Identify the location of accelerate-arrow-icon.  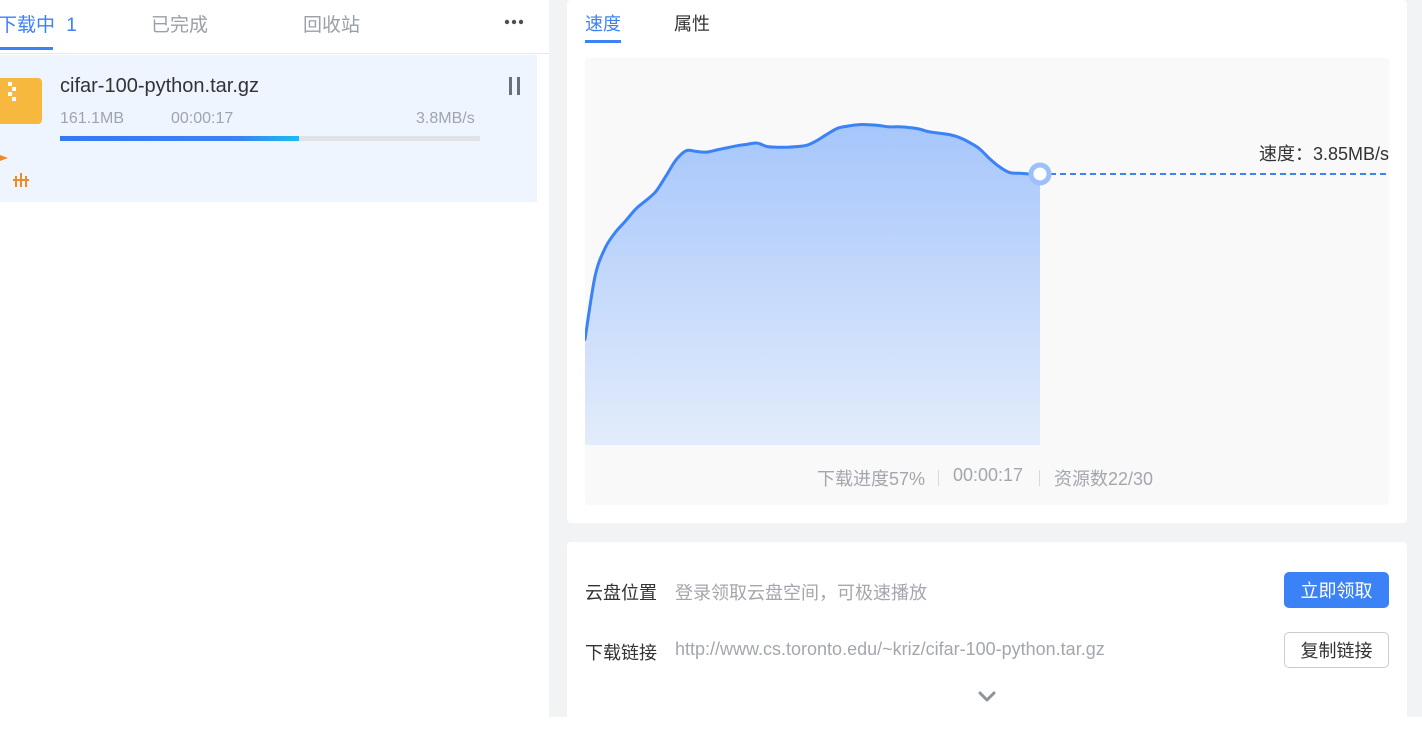
(4, 158).